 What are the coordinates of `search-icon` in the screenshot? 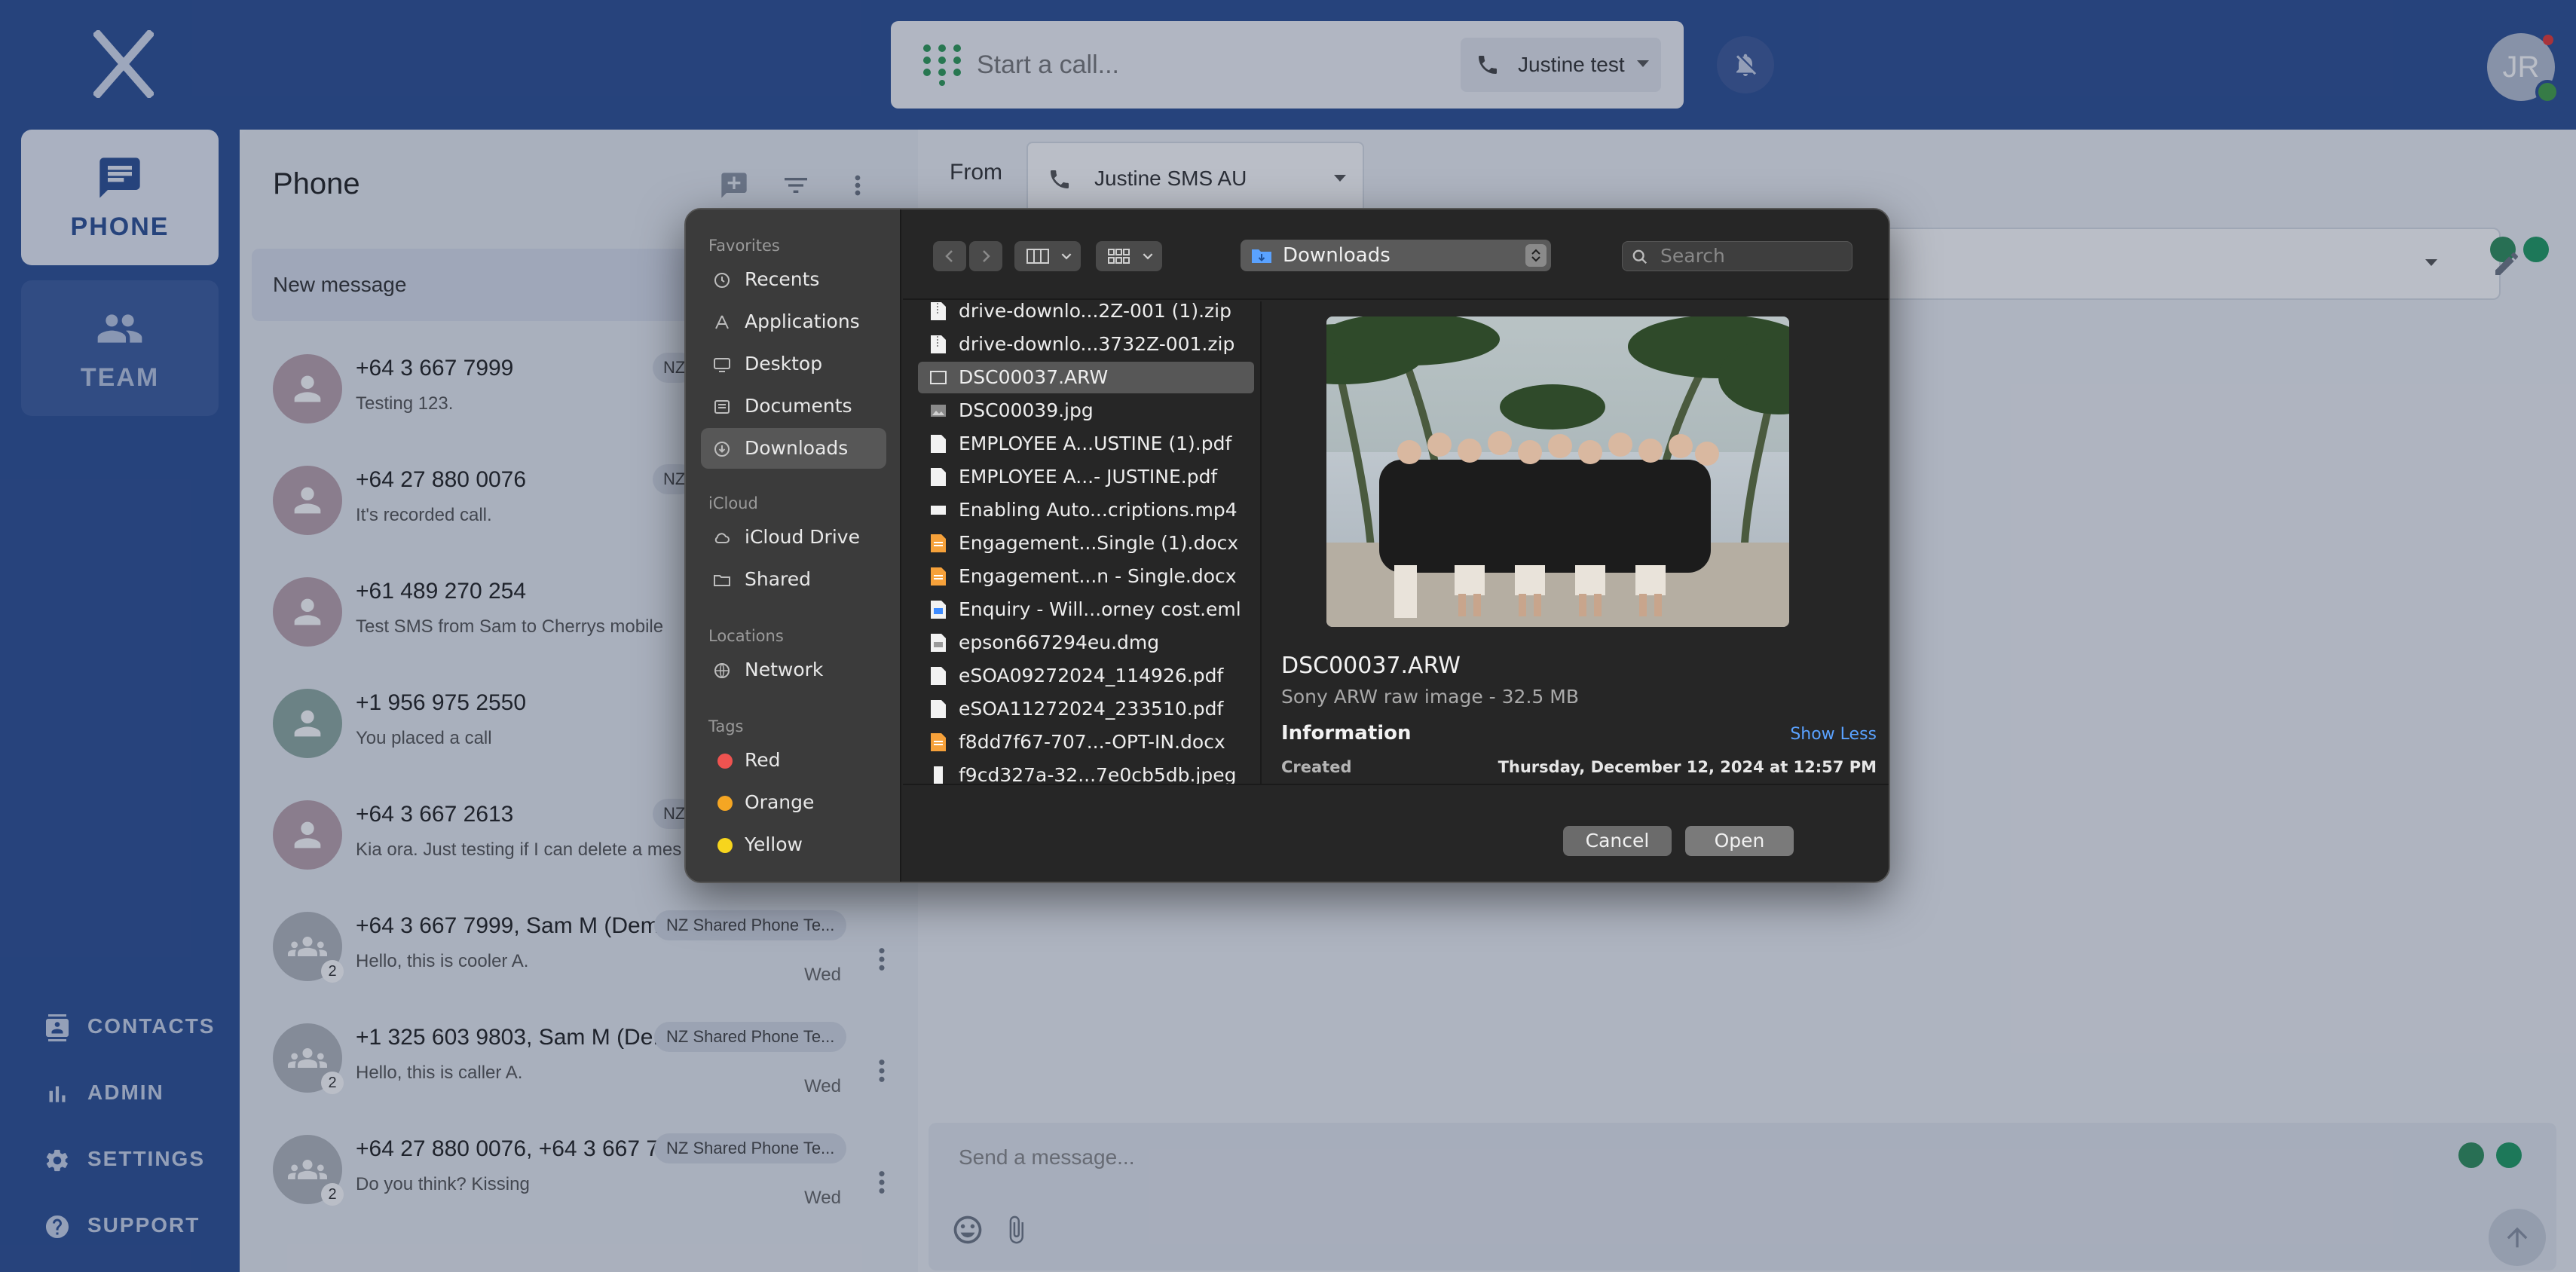 It's located at (1640, 256).